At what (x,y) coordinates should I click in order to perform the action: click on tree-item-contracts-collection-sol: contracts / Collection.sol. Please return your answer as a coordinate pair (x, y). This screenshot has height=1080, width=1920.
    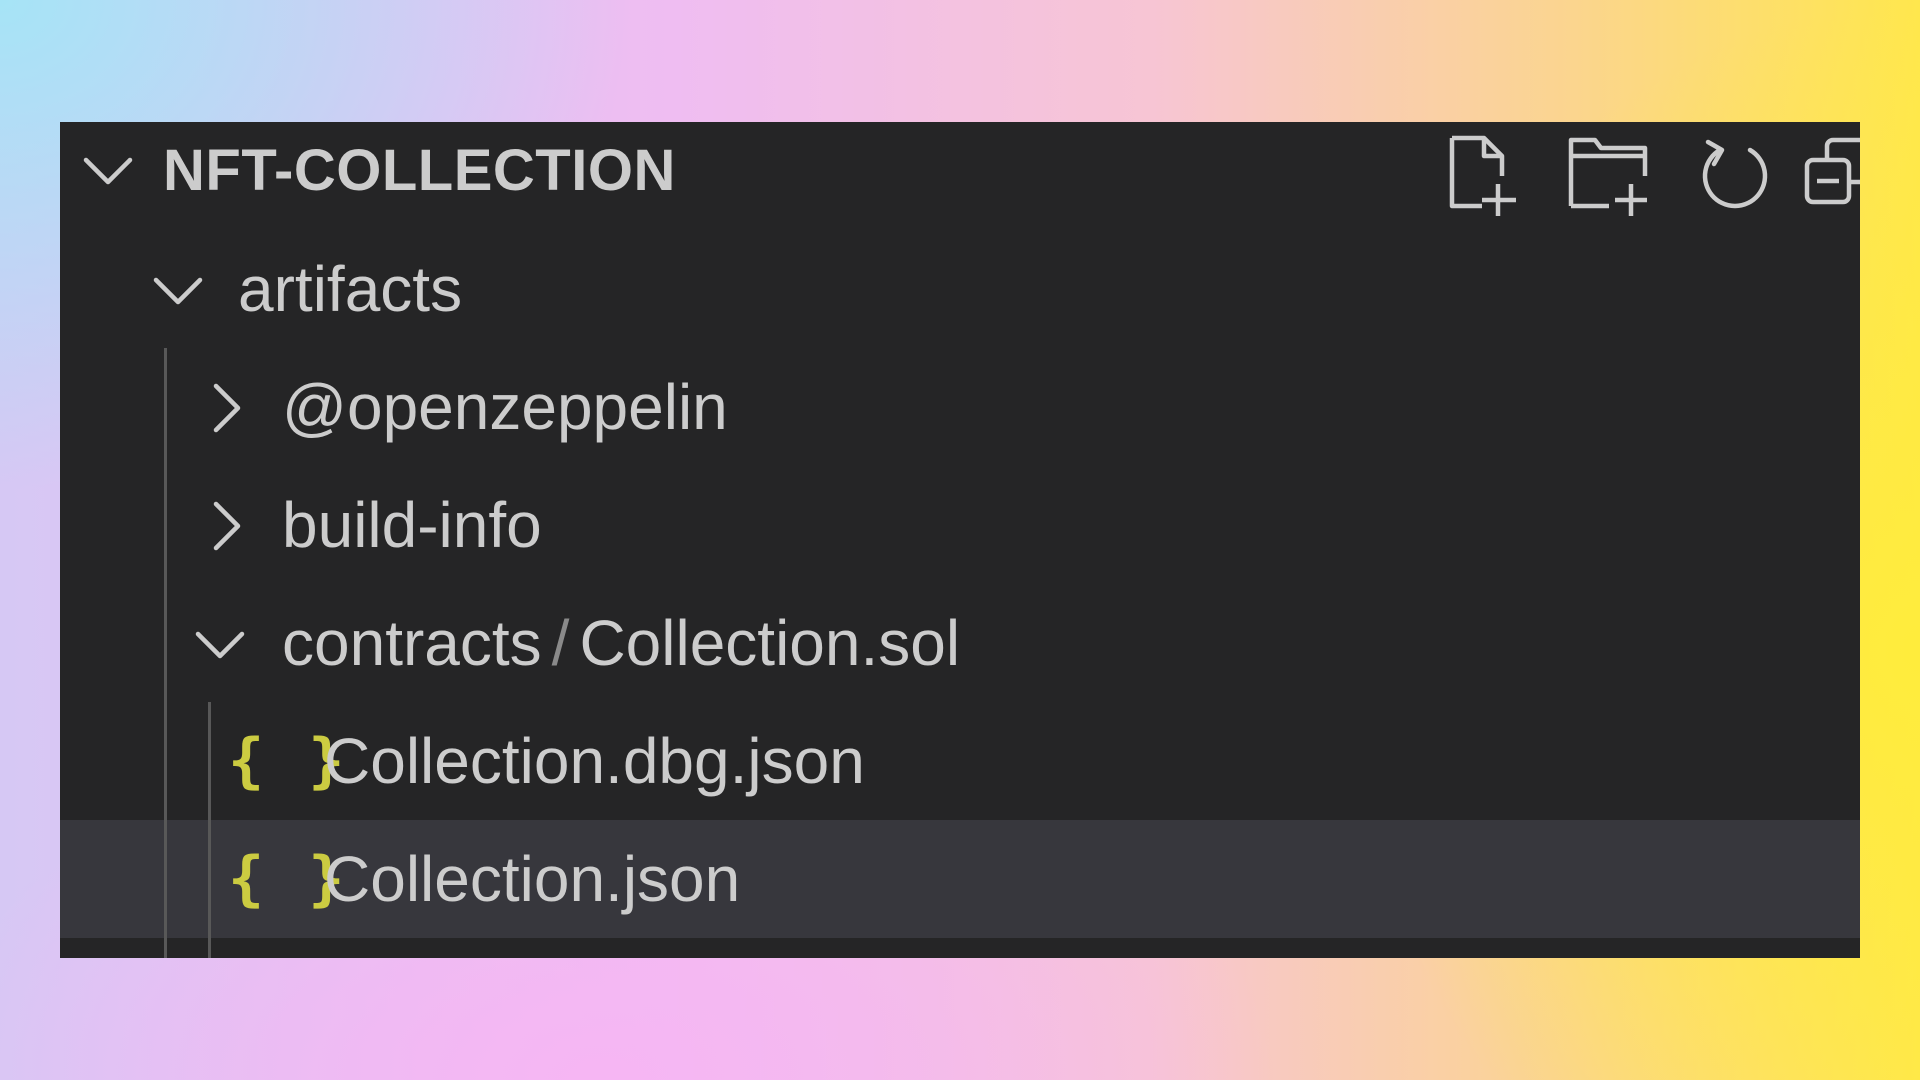
    Looking at the image, I should click on (960, 643).